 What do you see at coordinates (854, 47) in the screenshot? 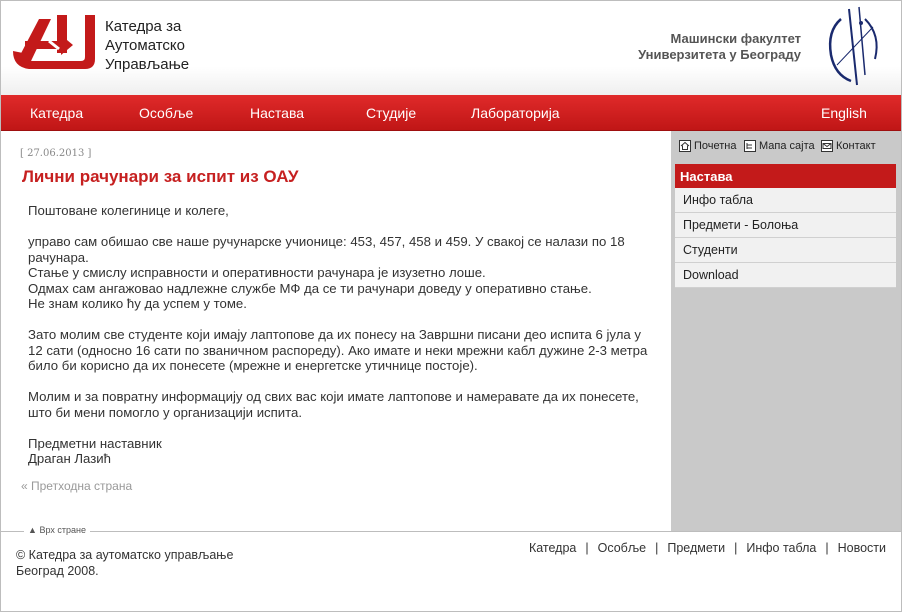
I see `university-logo-icon` at bounding box center [854, 47].